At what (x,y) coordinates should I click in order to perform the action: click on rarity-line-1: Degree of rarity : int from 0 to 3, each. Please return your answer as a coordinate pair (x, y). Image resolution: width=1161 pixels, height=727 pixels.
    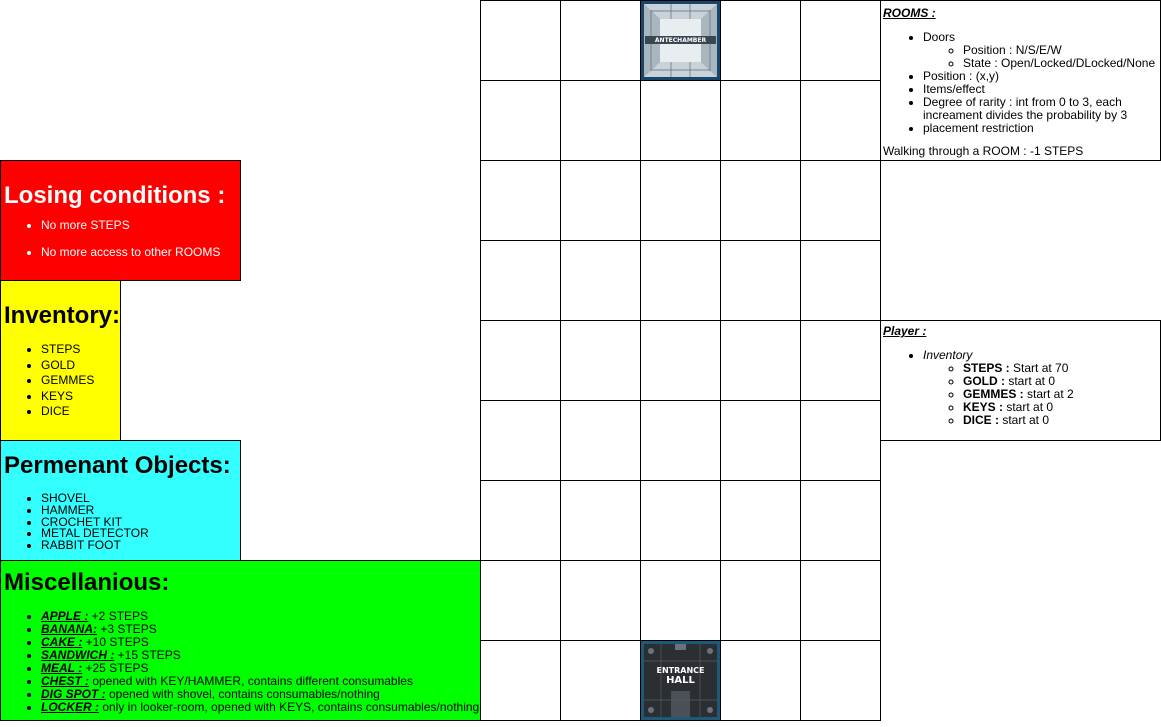
    Looking at the image, I should click on (1022, 102).